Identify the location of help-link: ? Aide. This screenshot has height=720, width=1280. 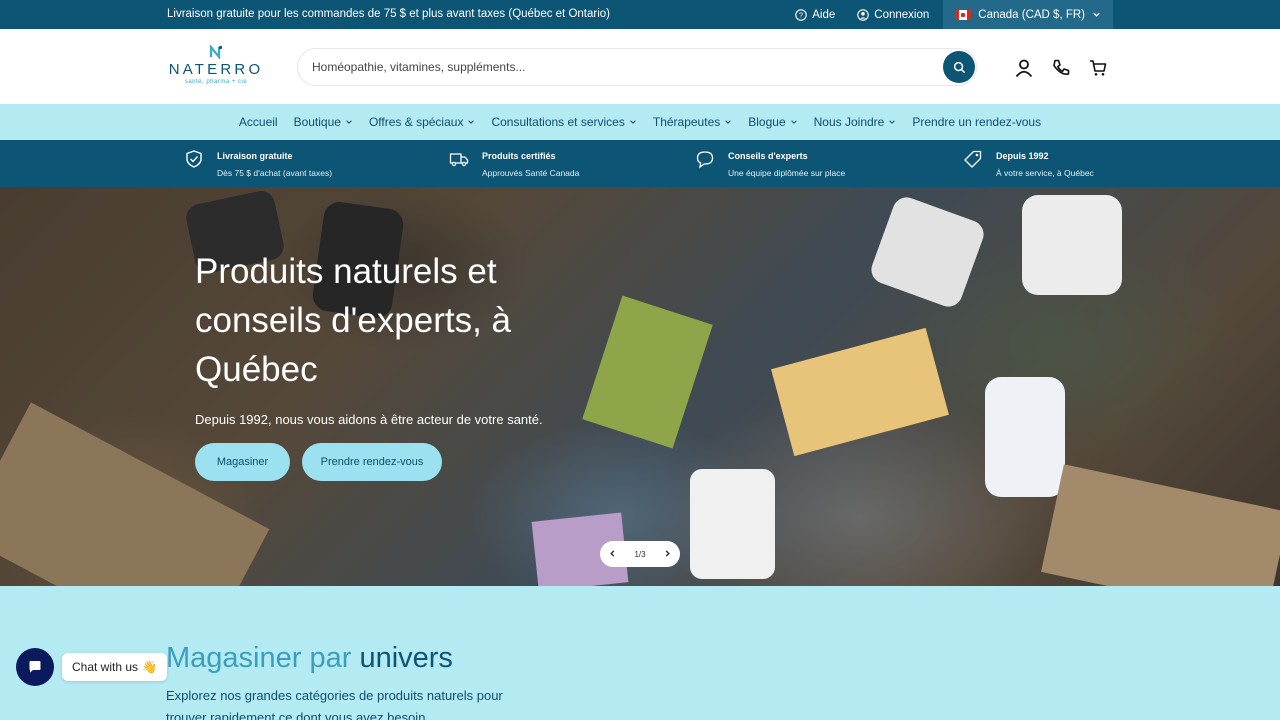
(815, 15).